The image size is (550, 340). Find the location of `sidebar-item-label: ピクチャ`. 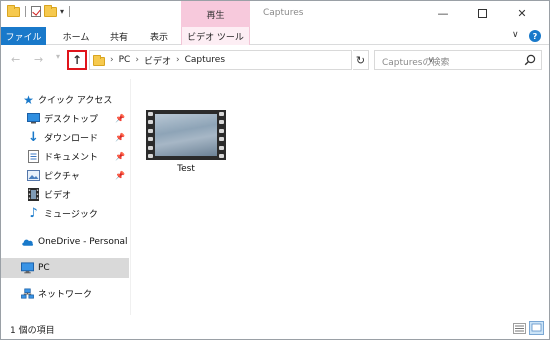

sidebar-item-label: ピクチャ is located at coordinates (62, 177).